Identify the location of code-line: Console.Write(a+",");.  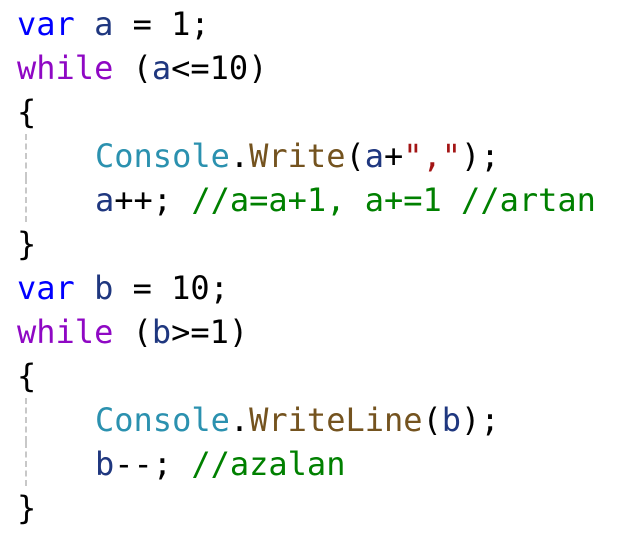
(327, 156).